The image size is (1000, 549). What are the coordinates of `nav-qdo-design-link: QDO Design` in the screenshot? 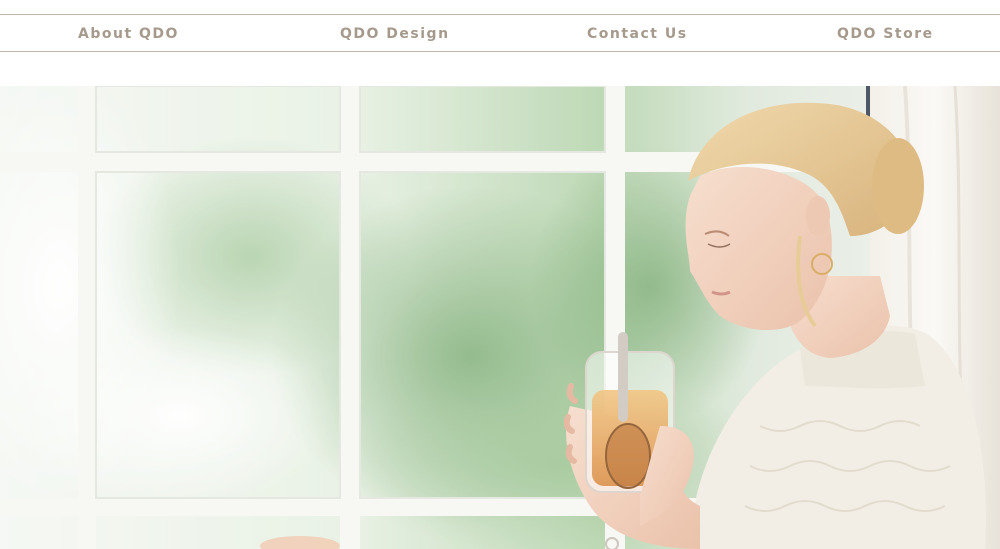 It's located at (395, 33).